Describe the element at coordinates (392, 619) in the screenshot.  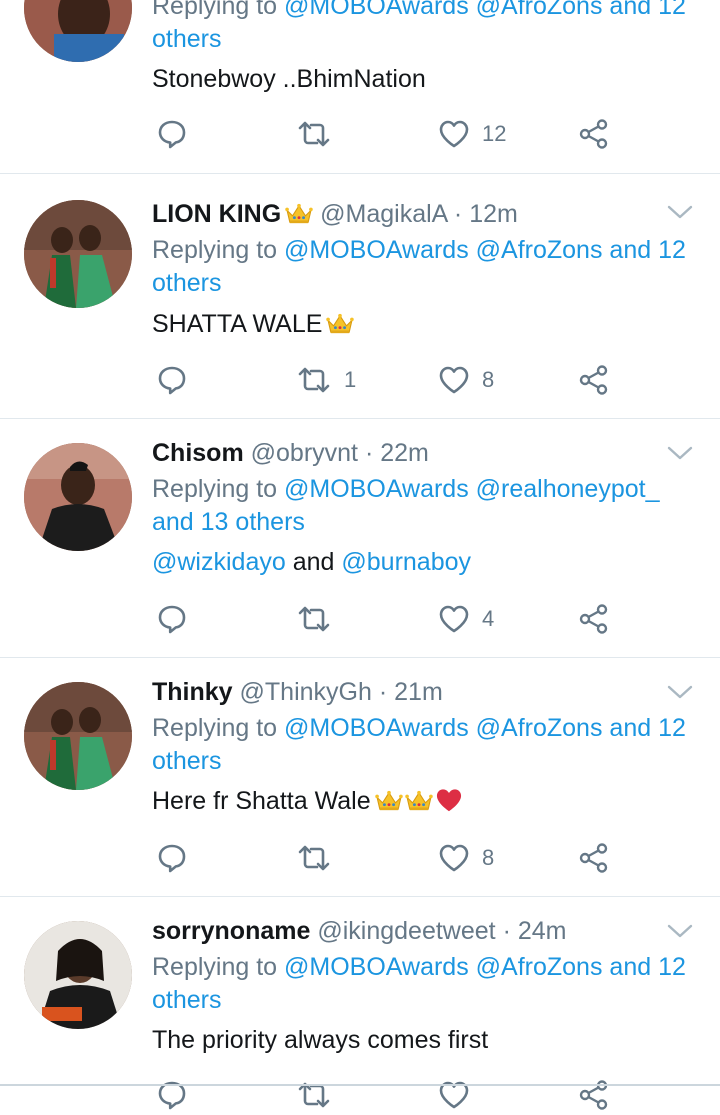
I see `tweet-actions: 4` at that location.